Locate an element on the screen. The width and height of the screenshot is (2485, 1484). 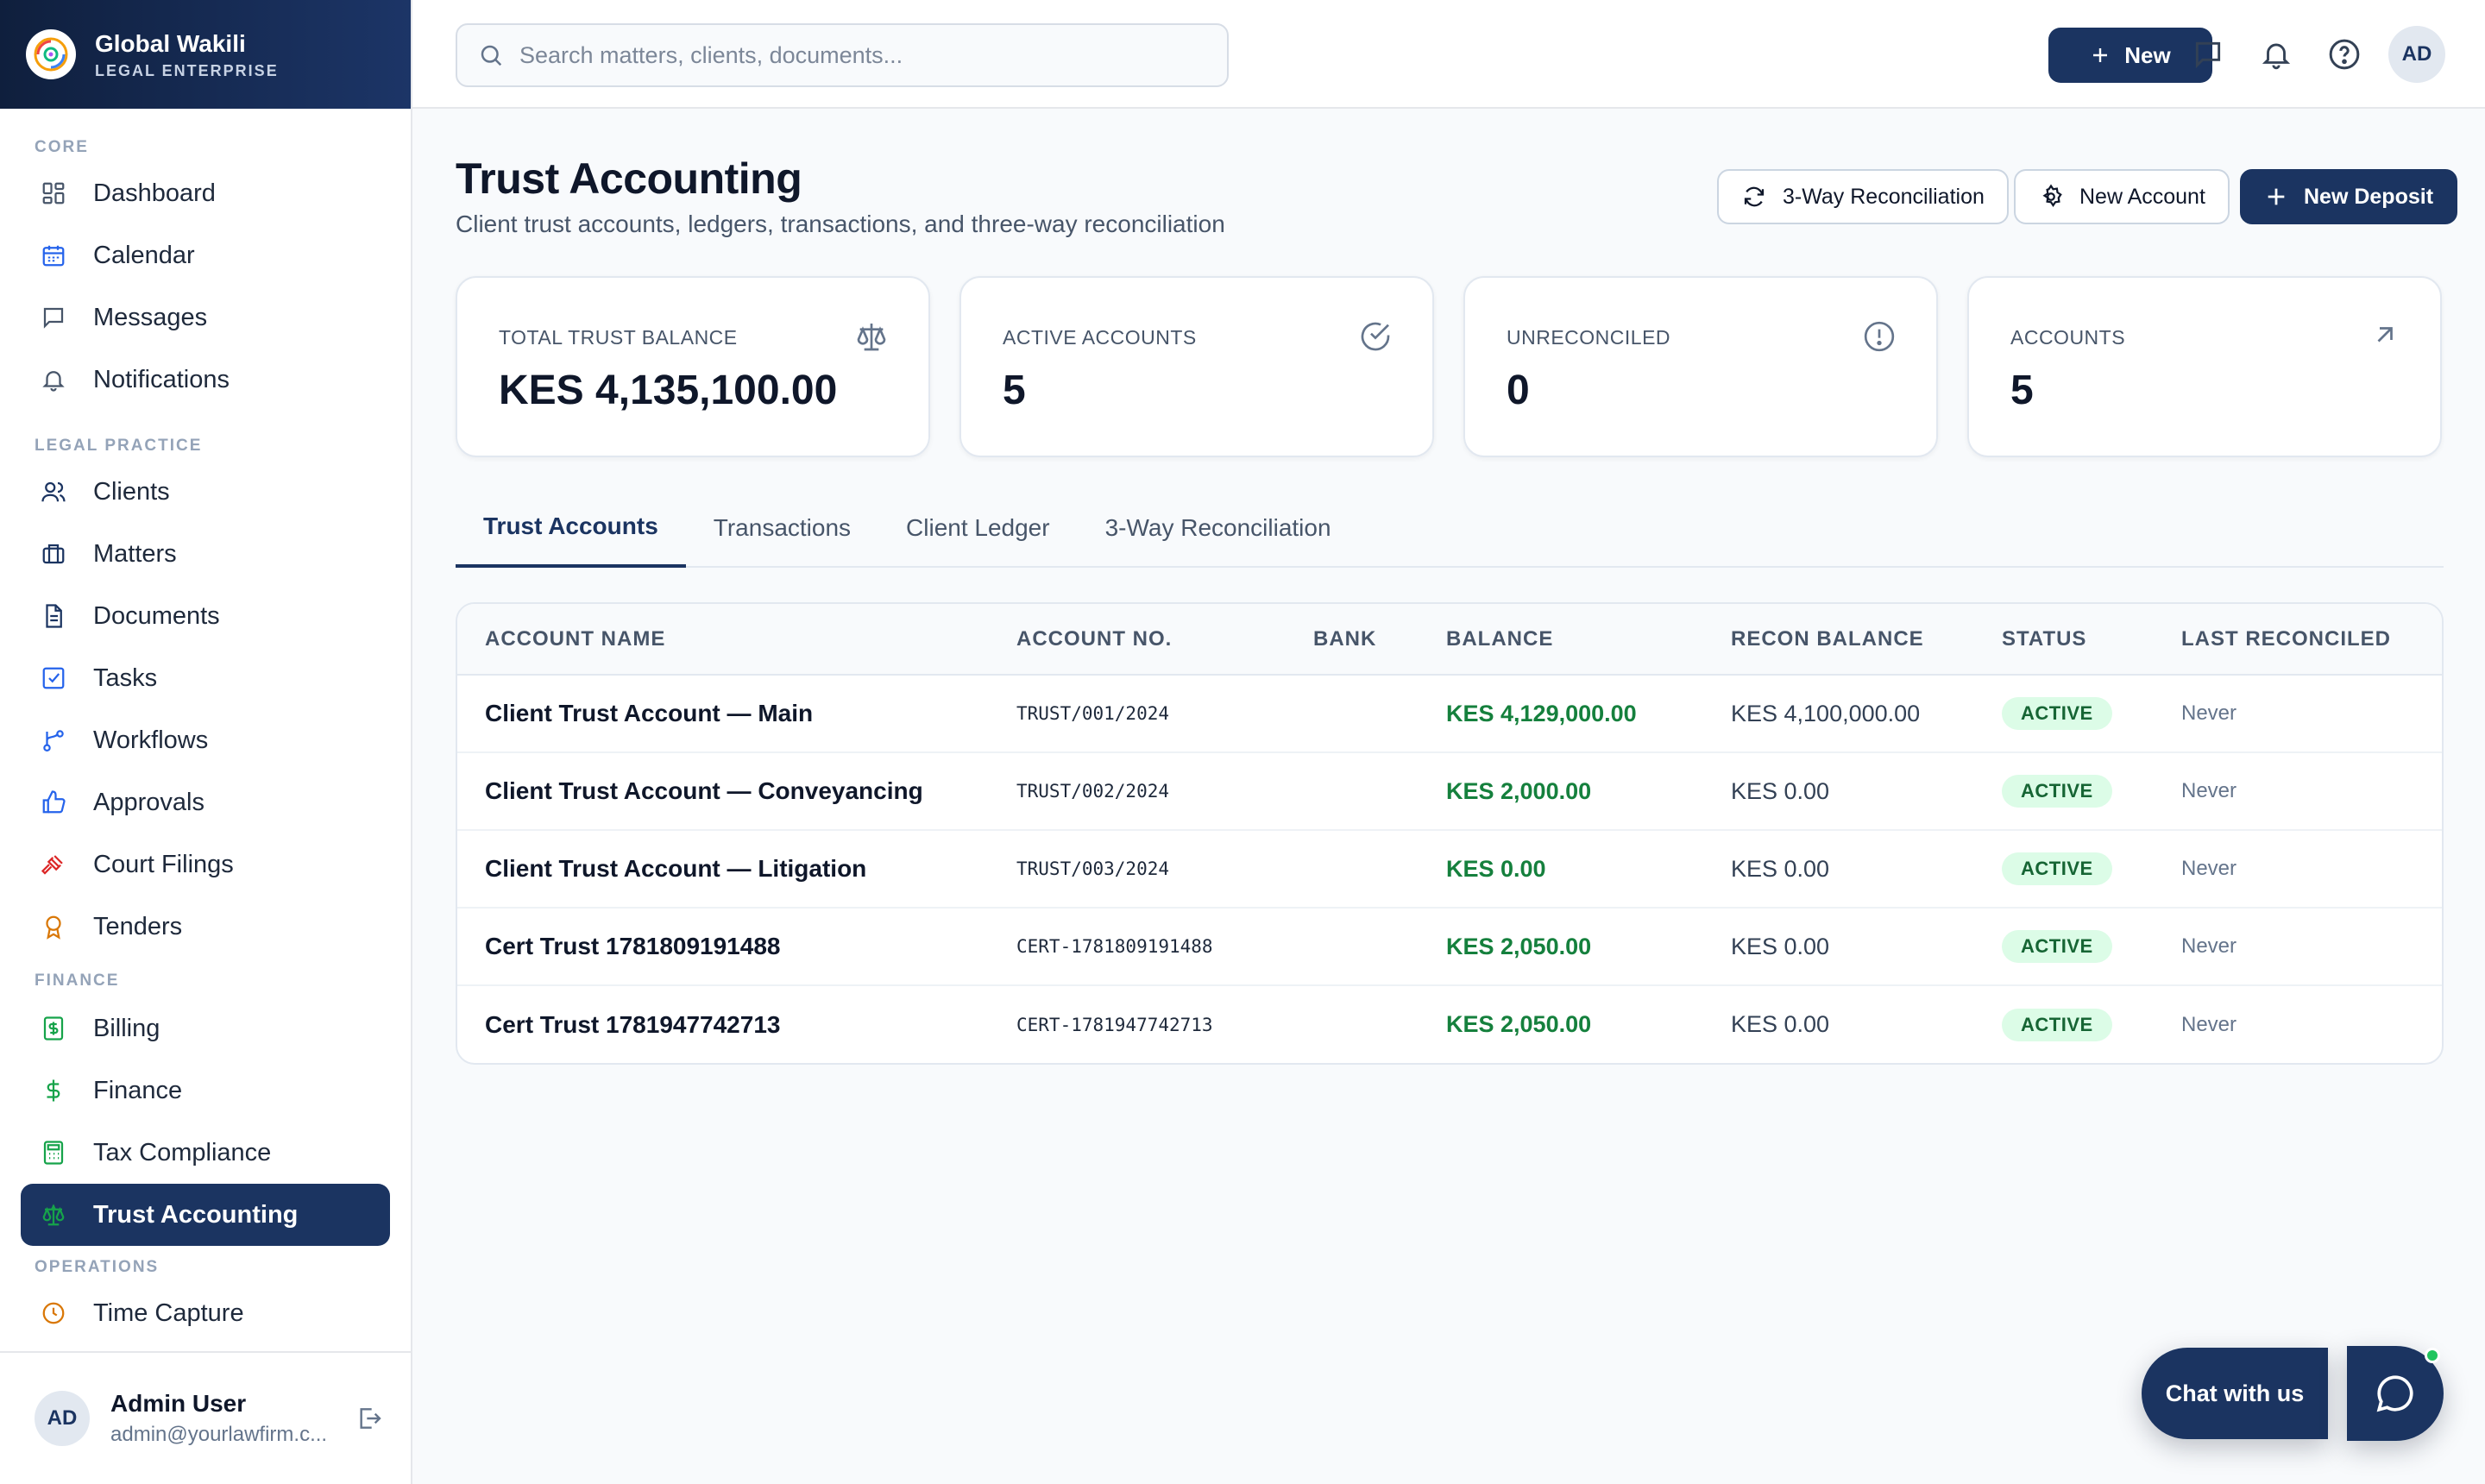
sidebar-item-tasks: Tasks is located at coordinates (206, 678).